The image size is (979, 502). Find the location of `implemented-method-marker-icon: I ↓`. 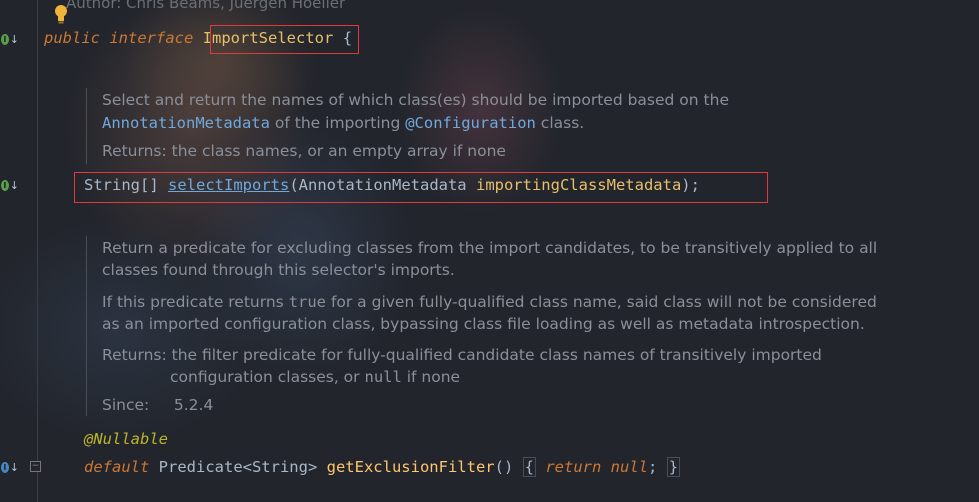

implemented-method-marker-icon: I ↓ is located at coordinates (10, 185).